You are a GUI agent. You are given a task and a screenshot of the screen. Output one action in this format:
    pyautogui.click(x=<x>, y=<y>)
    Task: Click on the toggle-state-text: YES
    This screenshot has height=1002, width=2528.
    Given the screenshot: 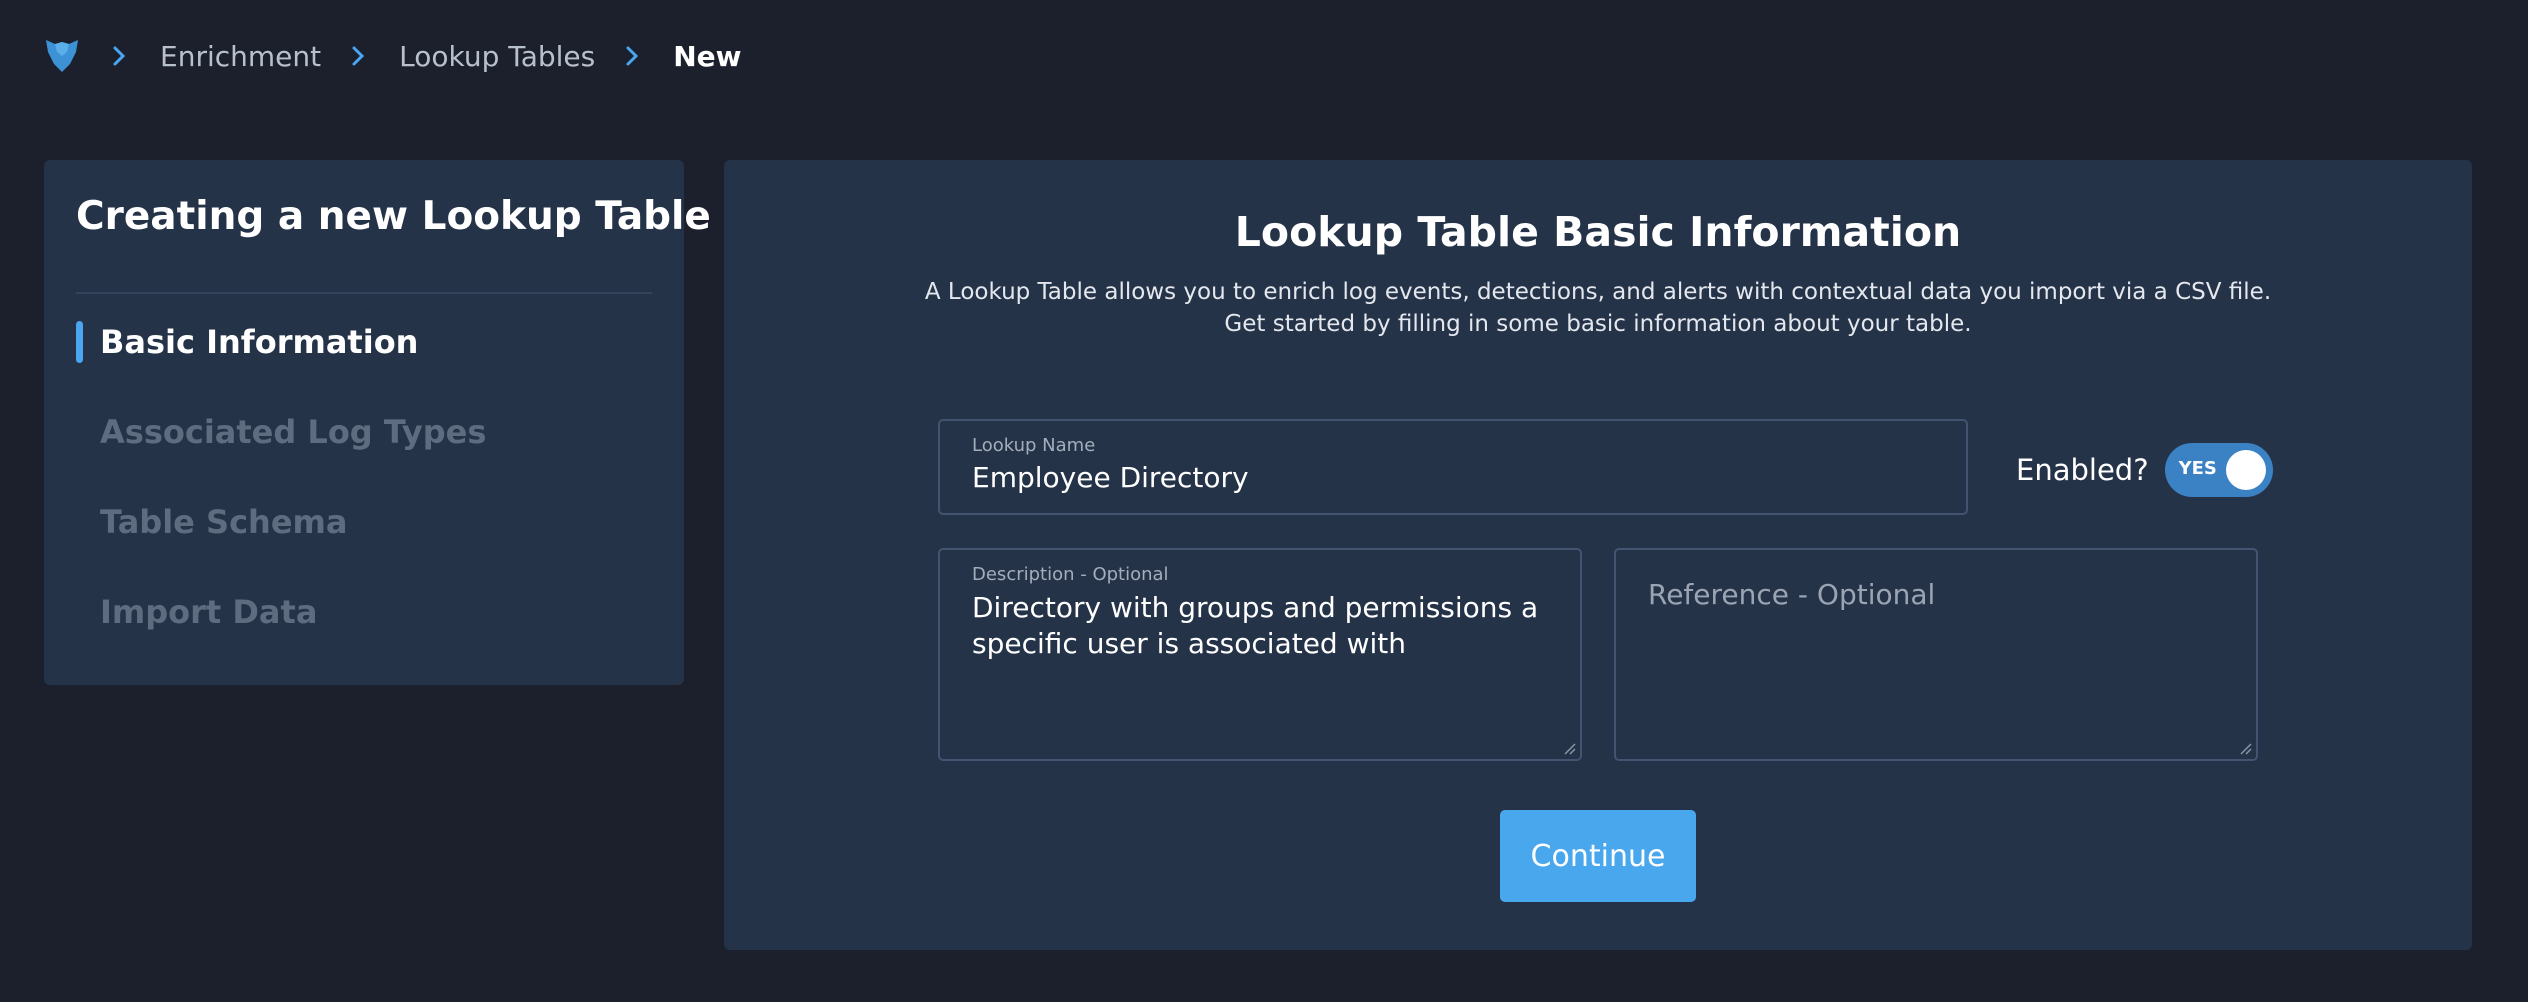 What is the action you would take?
    pyautogui.click(x=2197, y=468)
    